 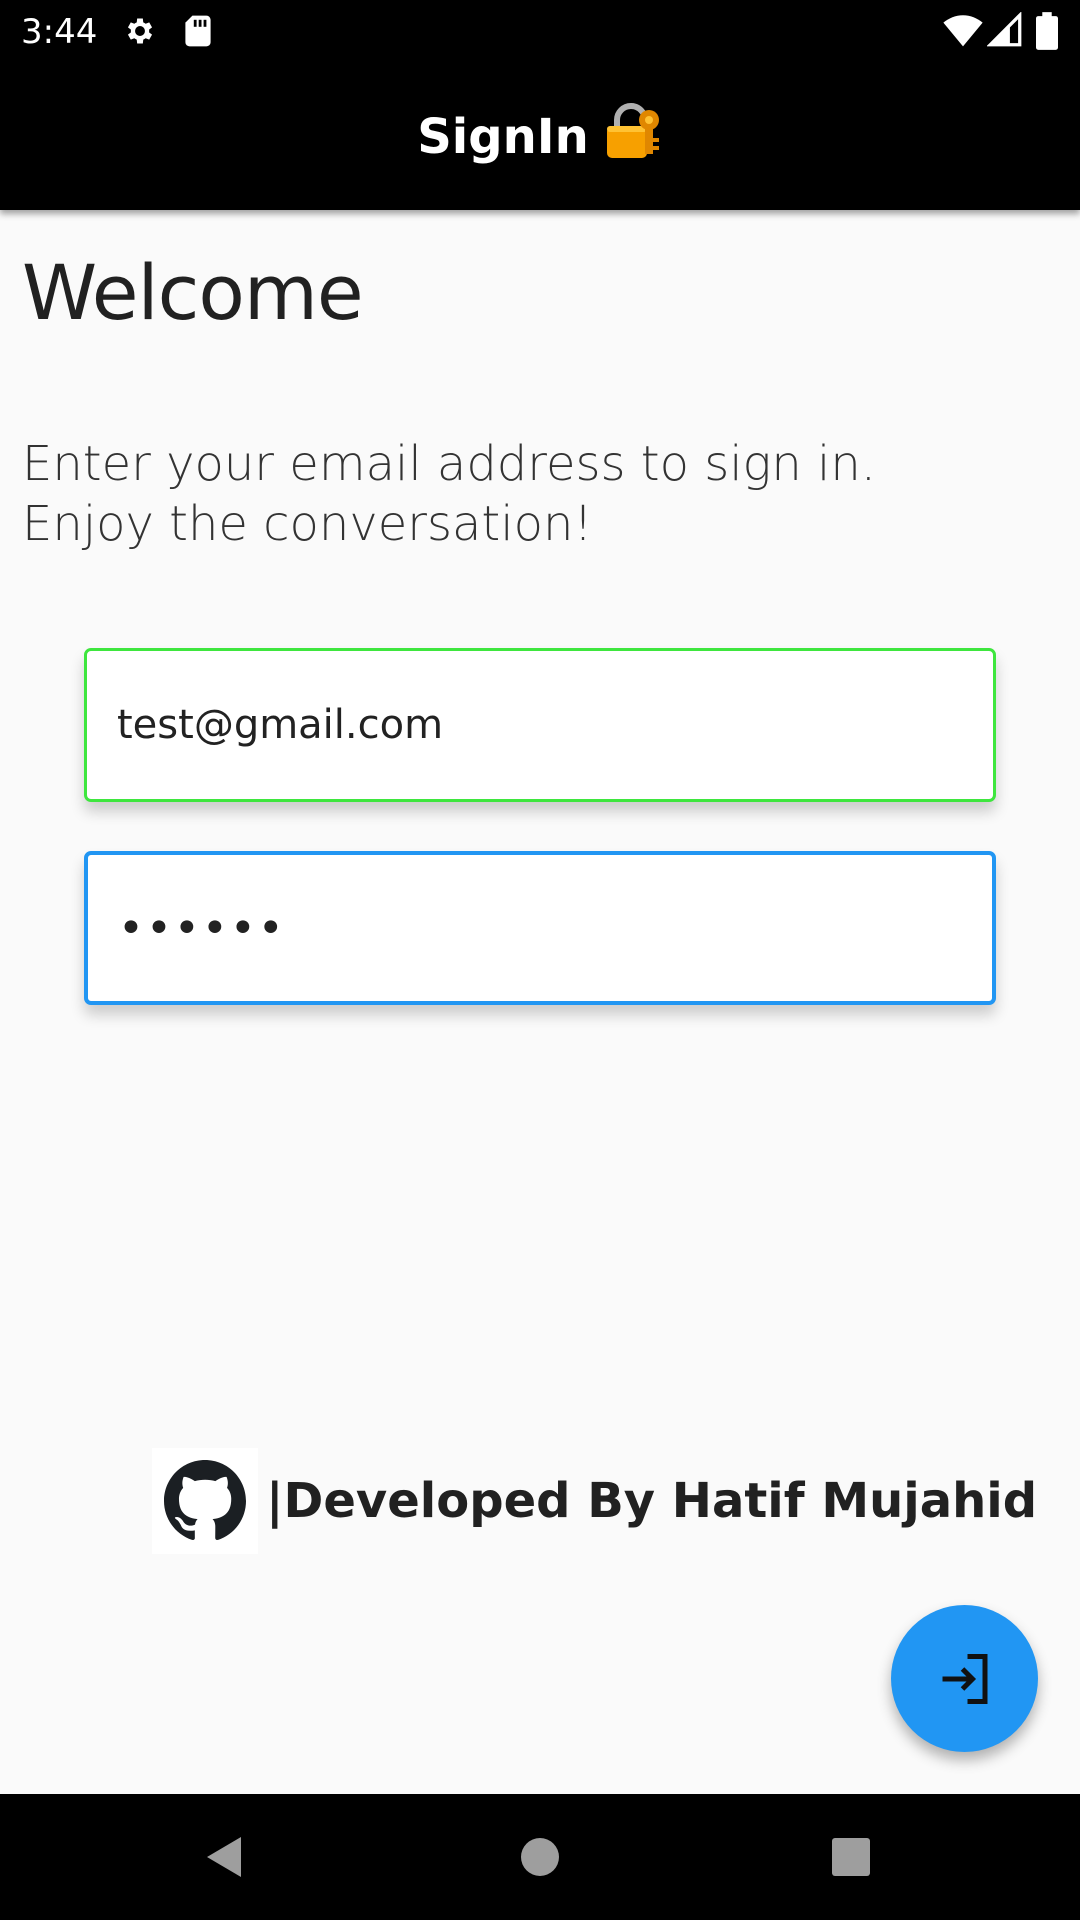 What do you see at coordinates (193, 292) in the screenshot?
I see `page-title: Welcome` at bounding box center [193, 292].